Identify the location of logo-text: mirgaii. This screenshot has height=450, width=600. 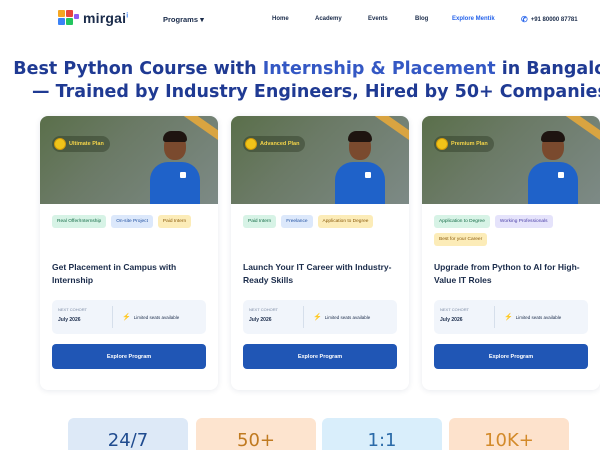
(106, 18).